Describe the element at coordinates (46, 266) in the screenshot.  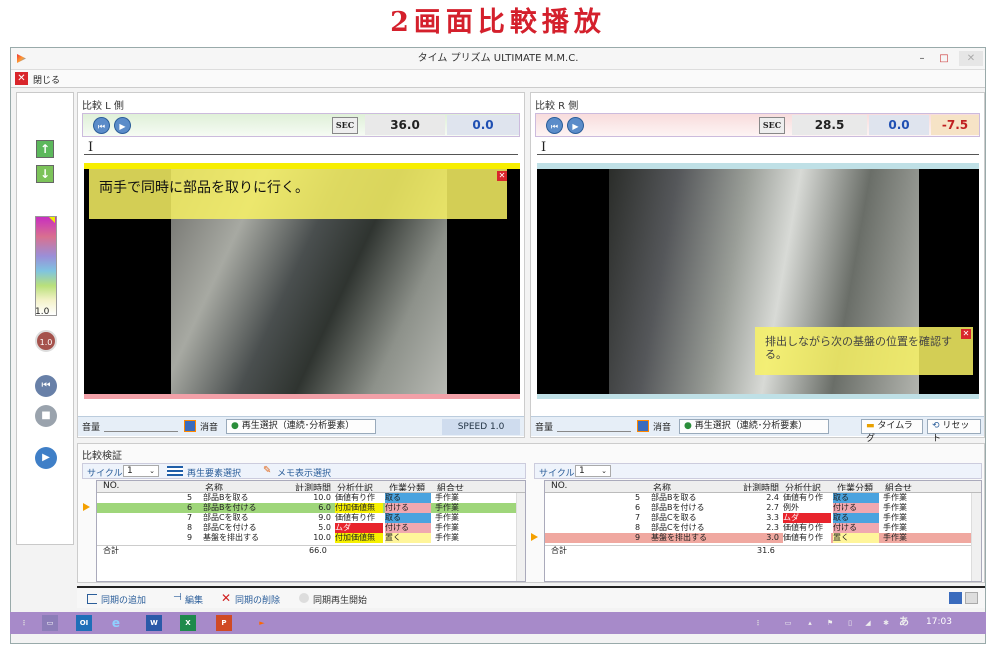
I see `level-gauge` at that location.